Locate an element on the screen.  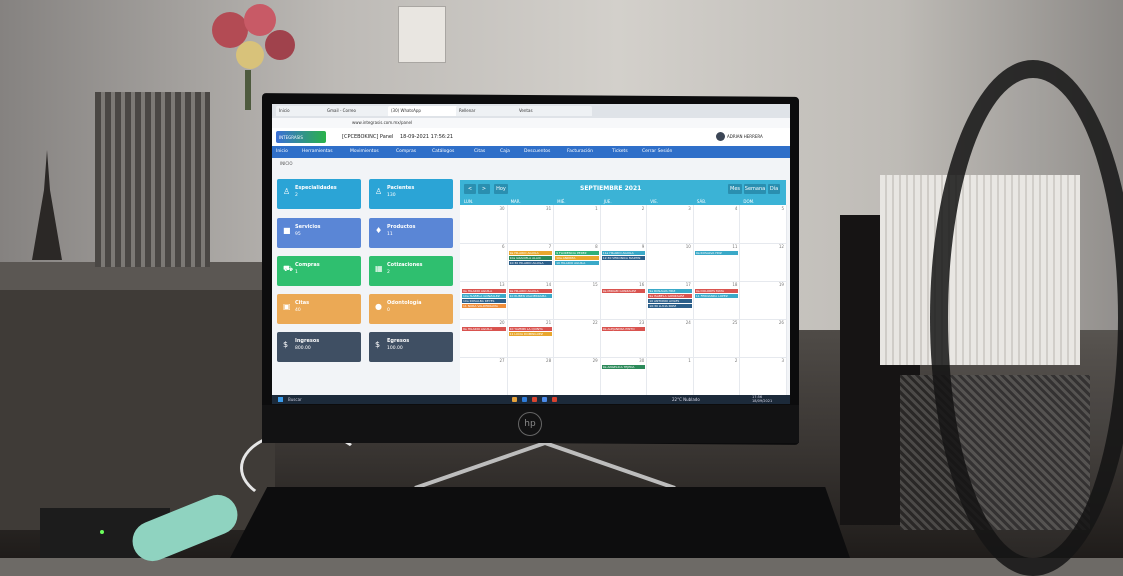
calendar-day-cell: 18 is located at coordinates (716, 300).